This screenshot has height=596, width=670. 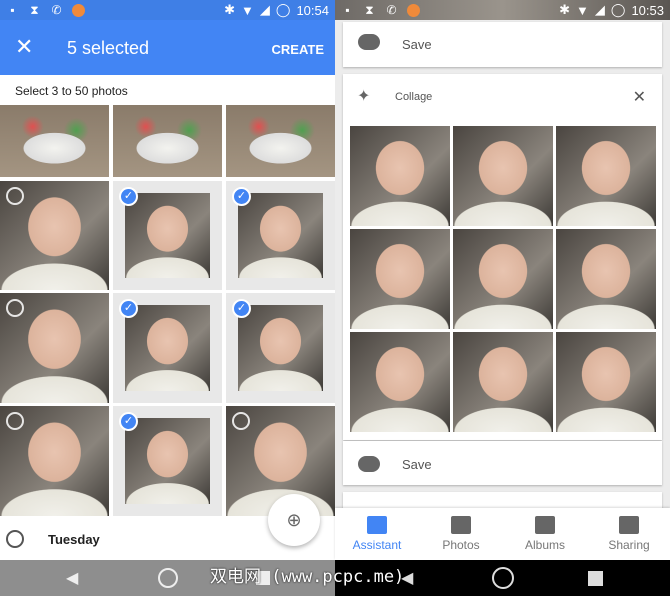 I want to click on save-card-bottom: Save, so click(x=502, y=463).